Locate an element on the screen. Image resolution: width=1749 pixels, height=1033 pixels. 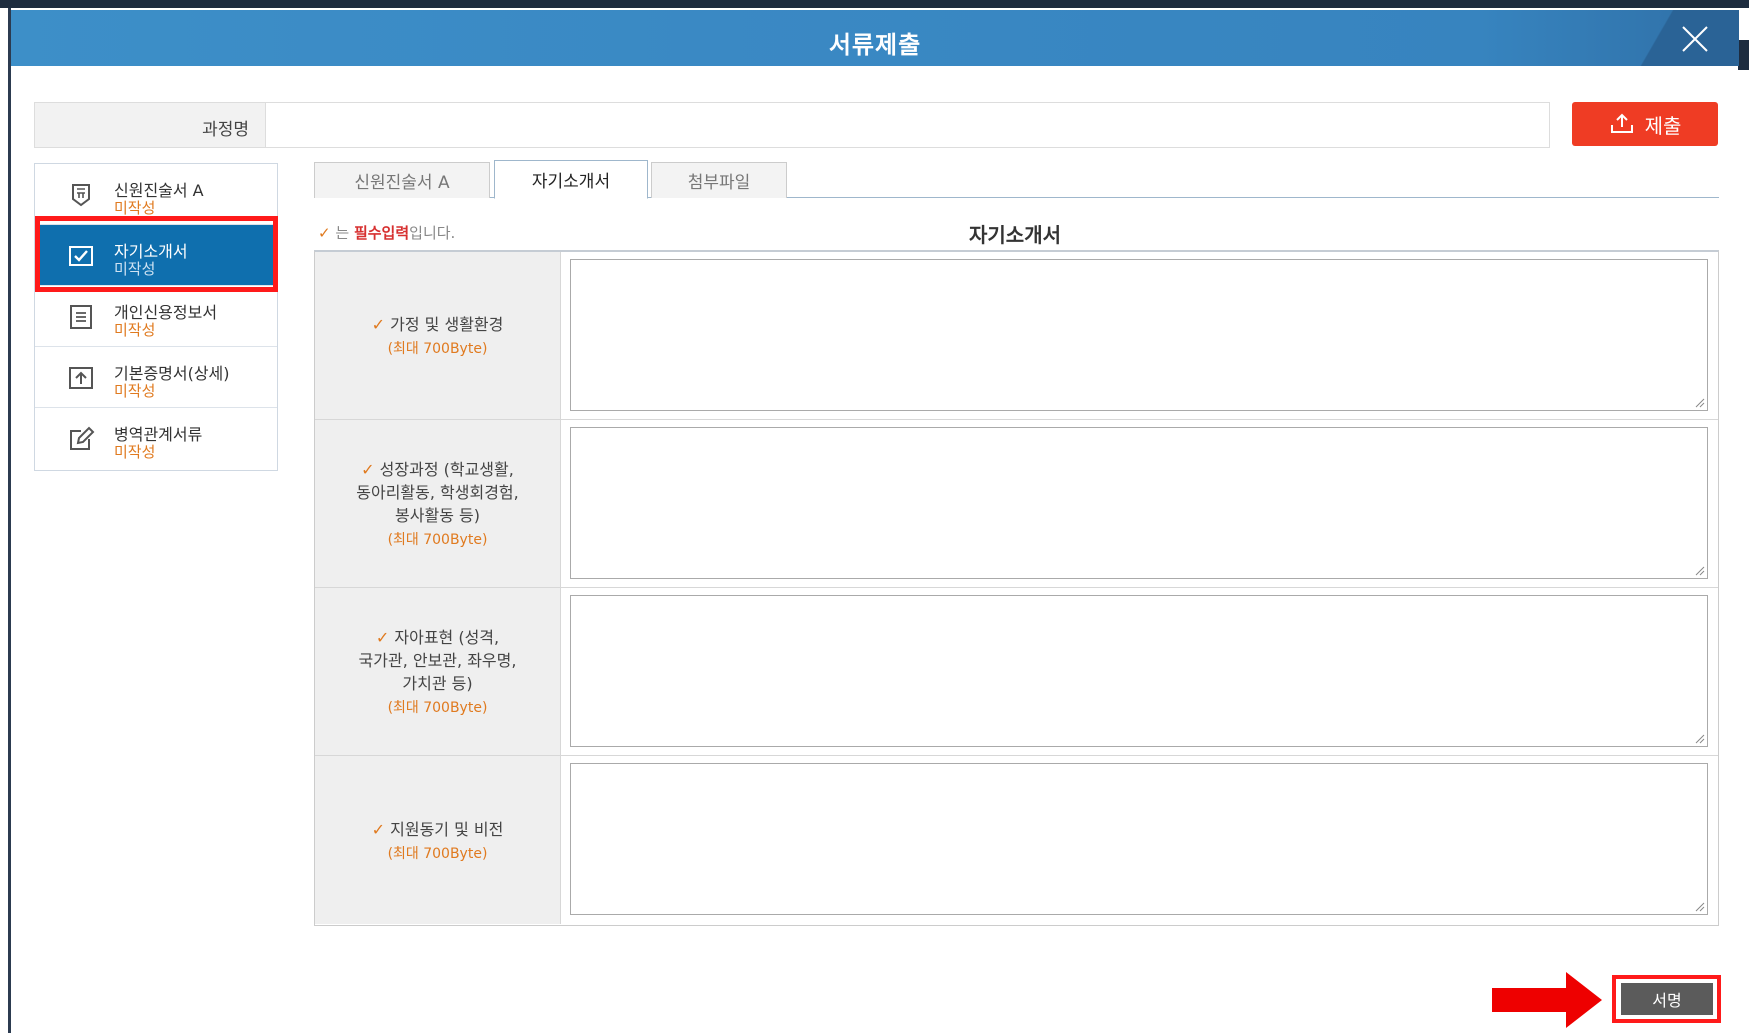
field-label: ✓ 성장과정 (학교생활, 동아리활동, 학생회경험, 봉사활동 등) is located at coordinates (437, 492).